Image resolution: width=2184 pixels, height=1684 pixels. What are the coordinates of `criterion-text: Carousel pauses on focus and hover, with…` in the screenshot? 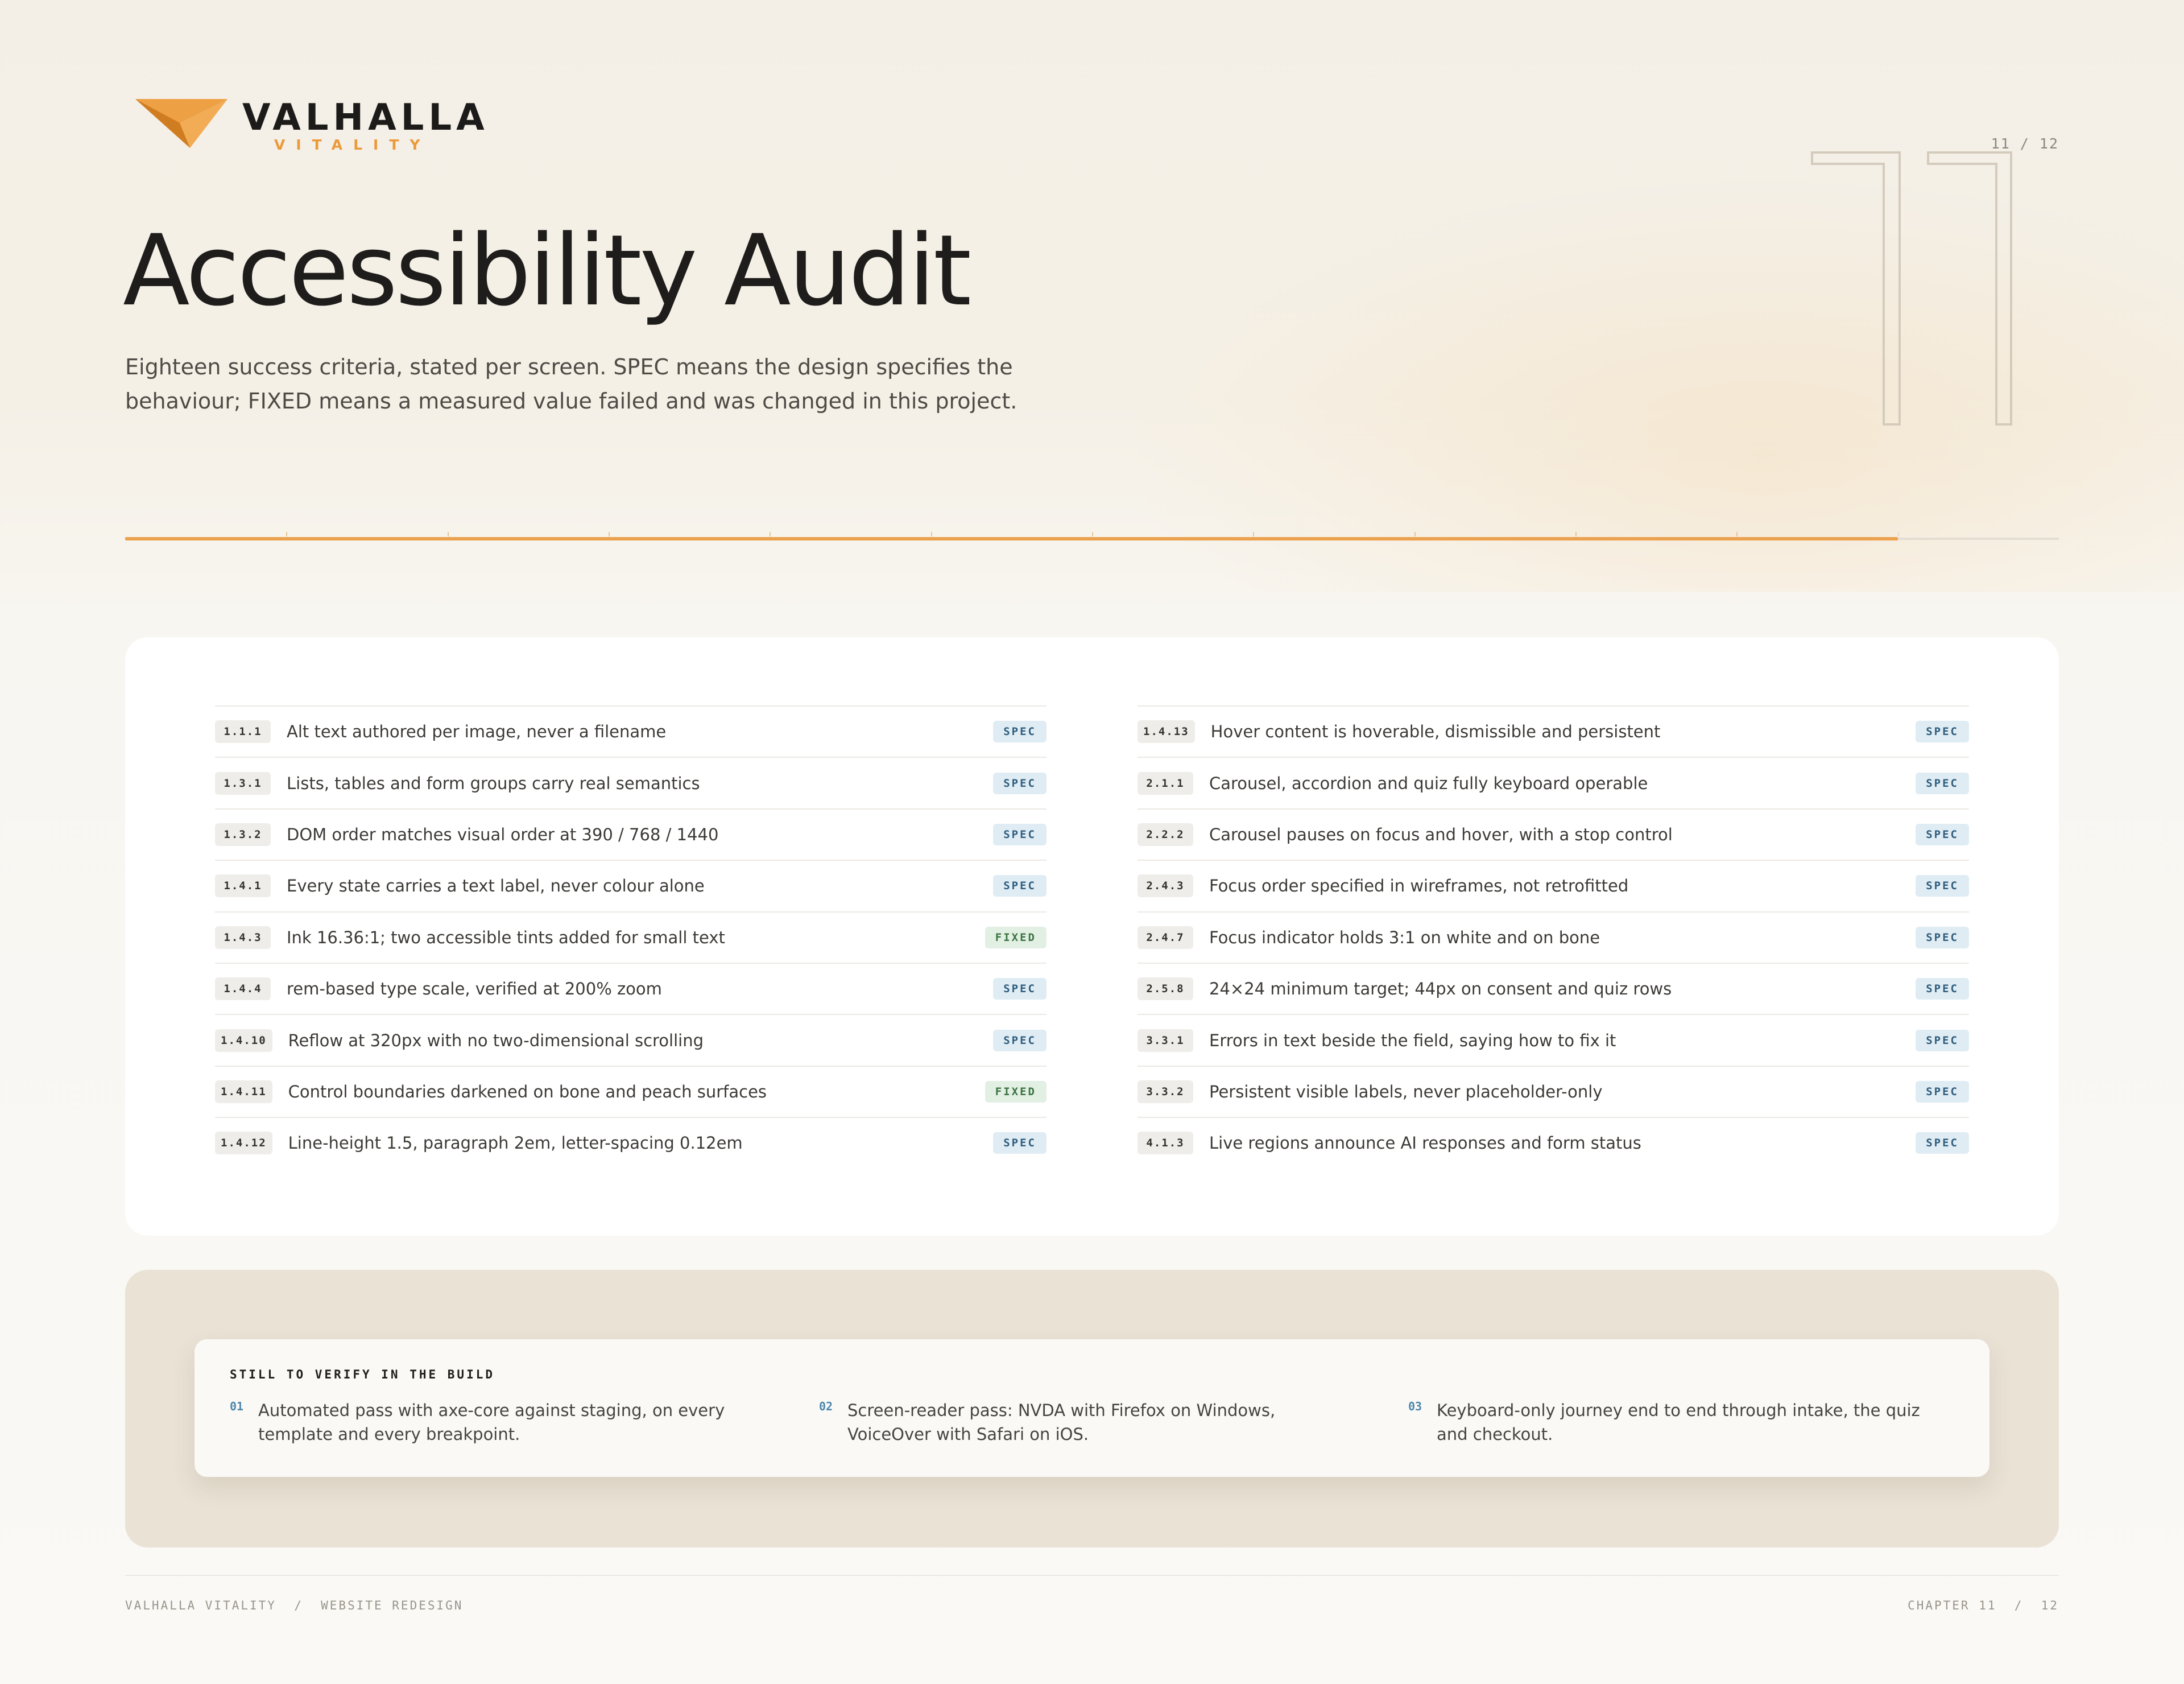 It's located at (1441, 834).